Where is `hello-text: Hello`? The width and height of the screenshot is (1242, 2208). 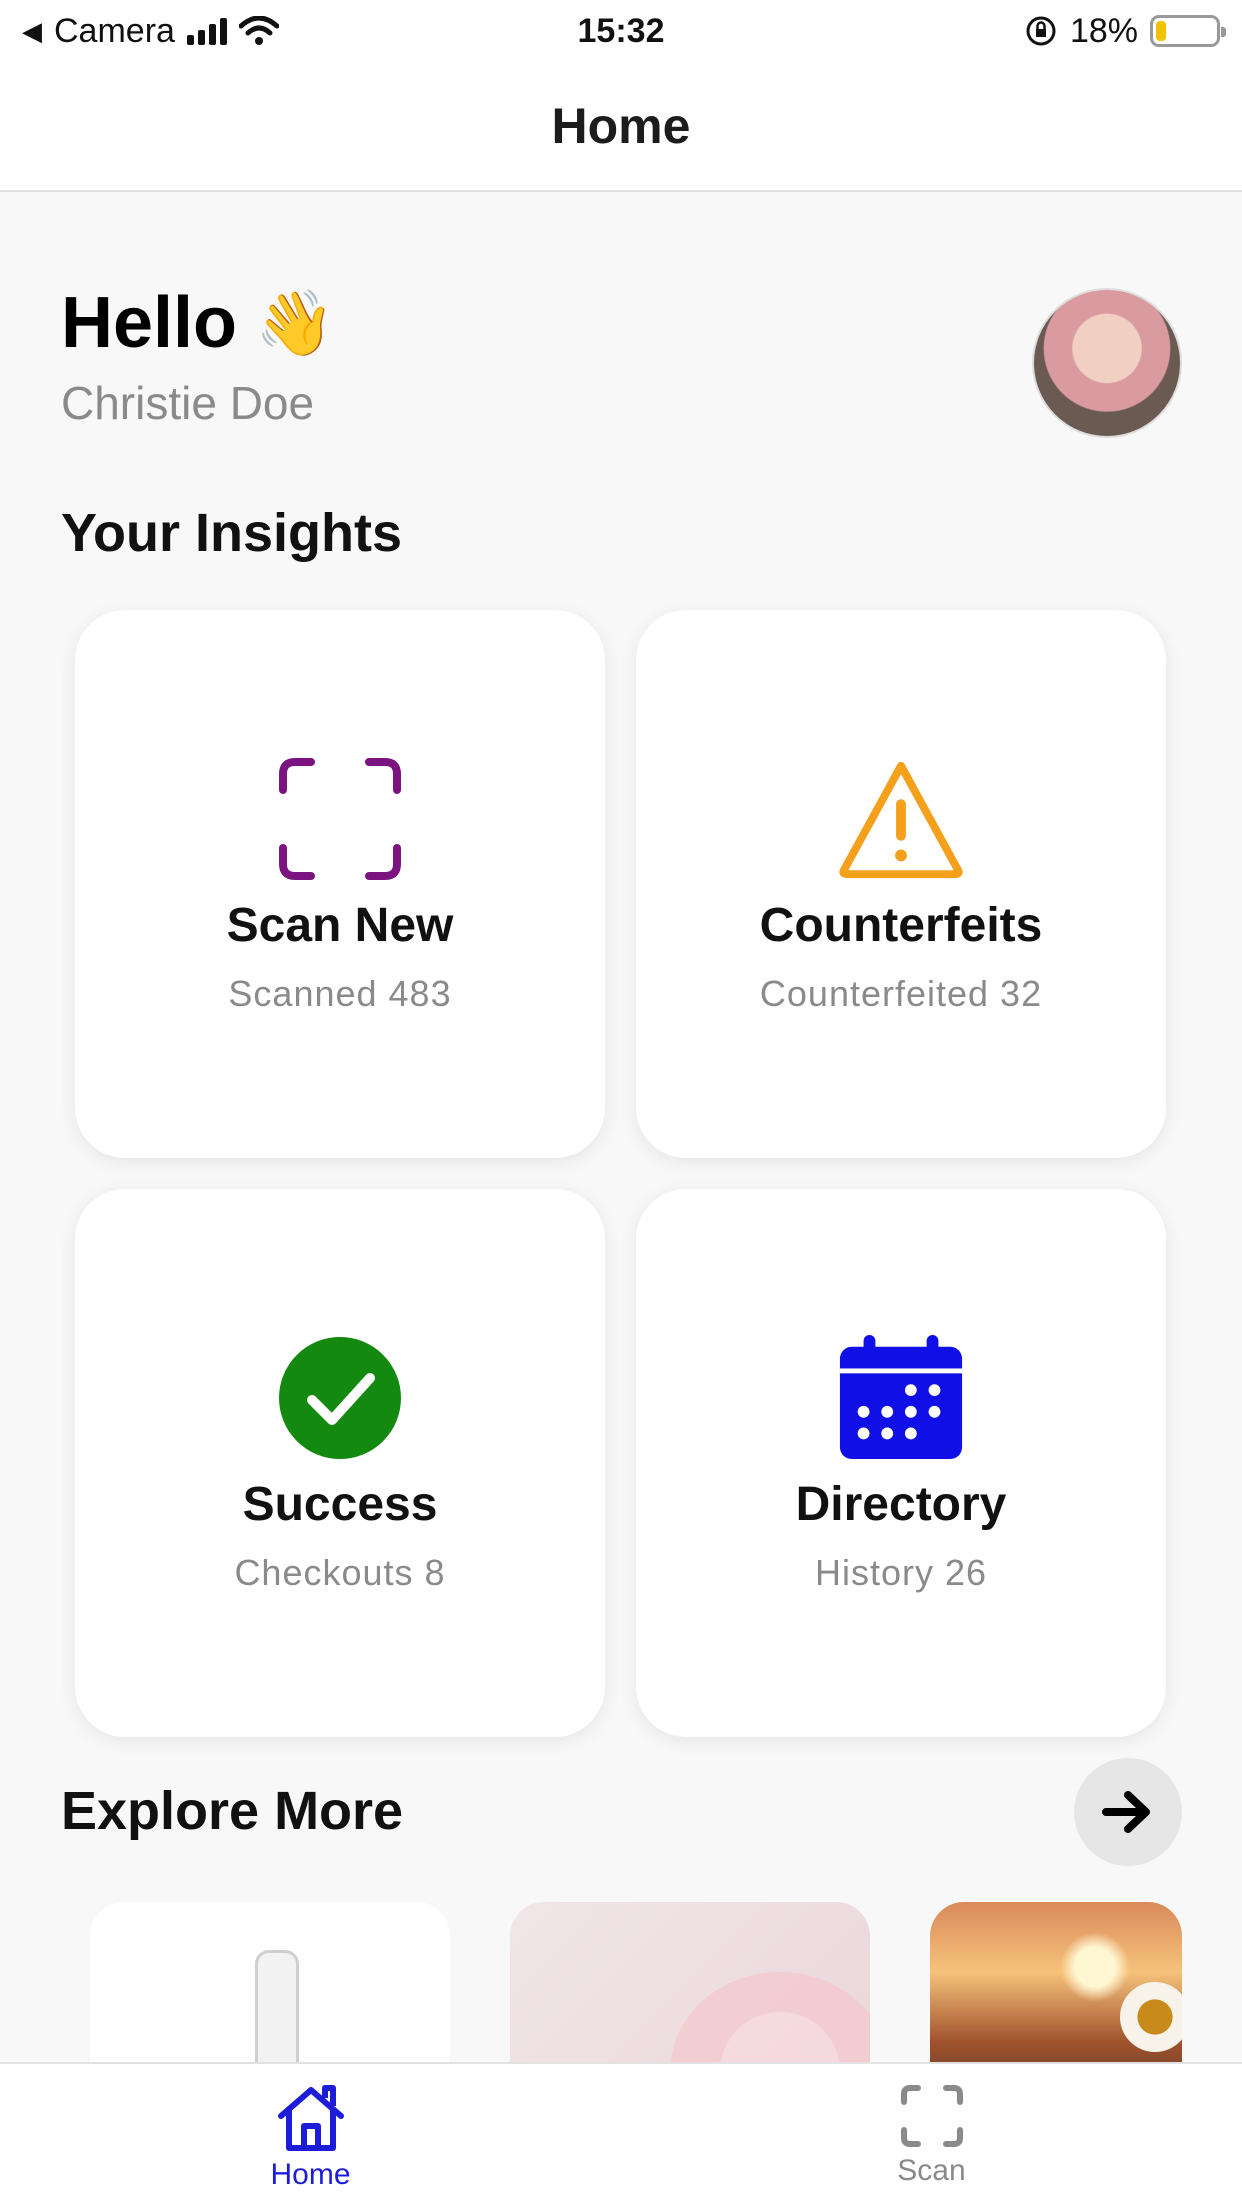 hello-text: Hello is located at coordinates (149, 323).